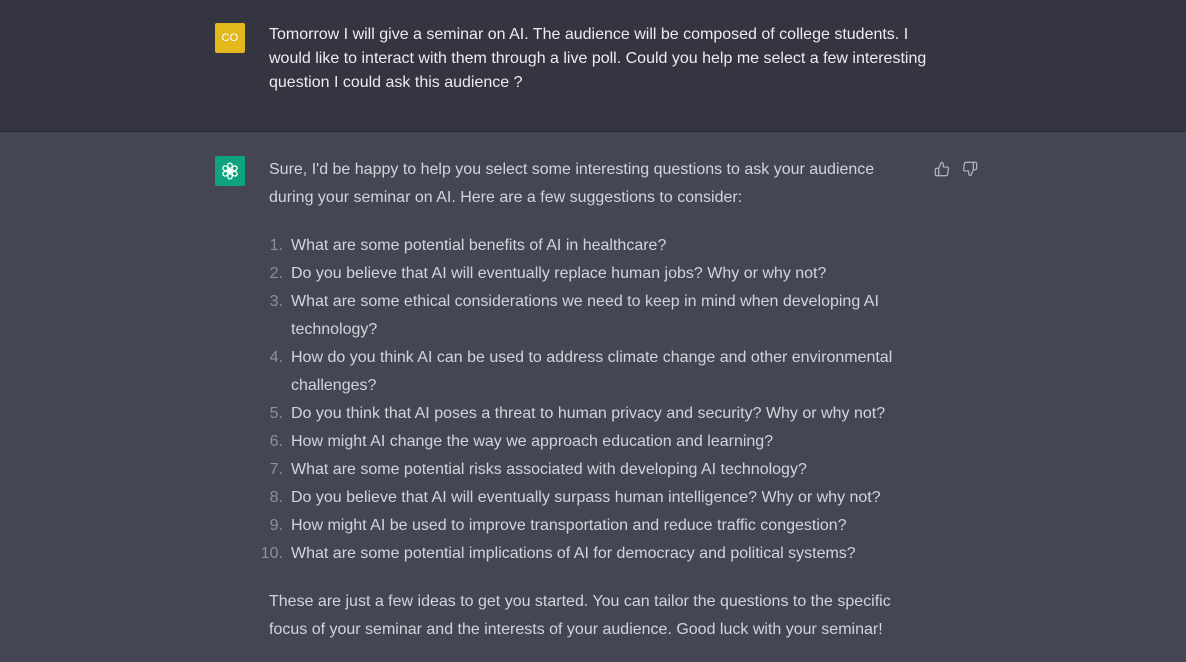  I want to click on thumbs-up-button, so click(942, 169).